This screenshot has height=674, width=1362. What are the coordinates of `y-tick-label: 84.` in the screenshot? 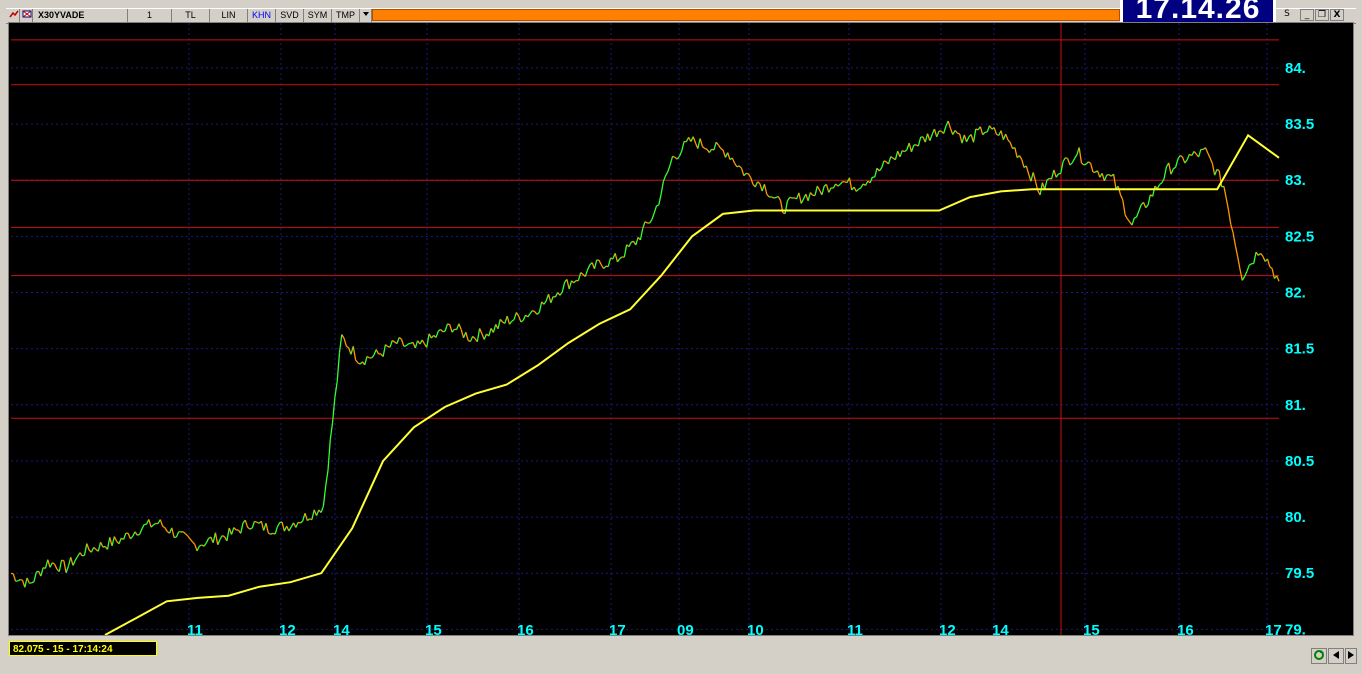 It's located at (1295, 68).